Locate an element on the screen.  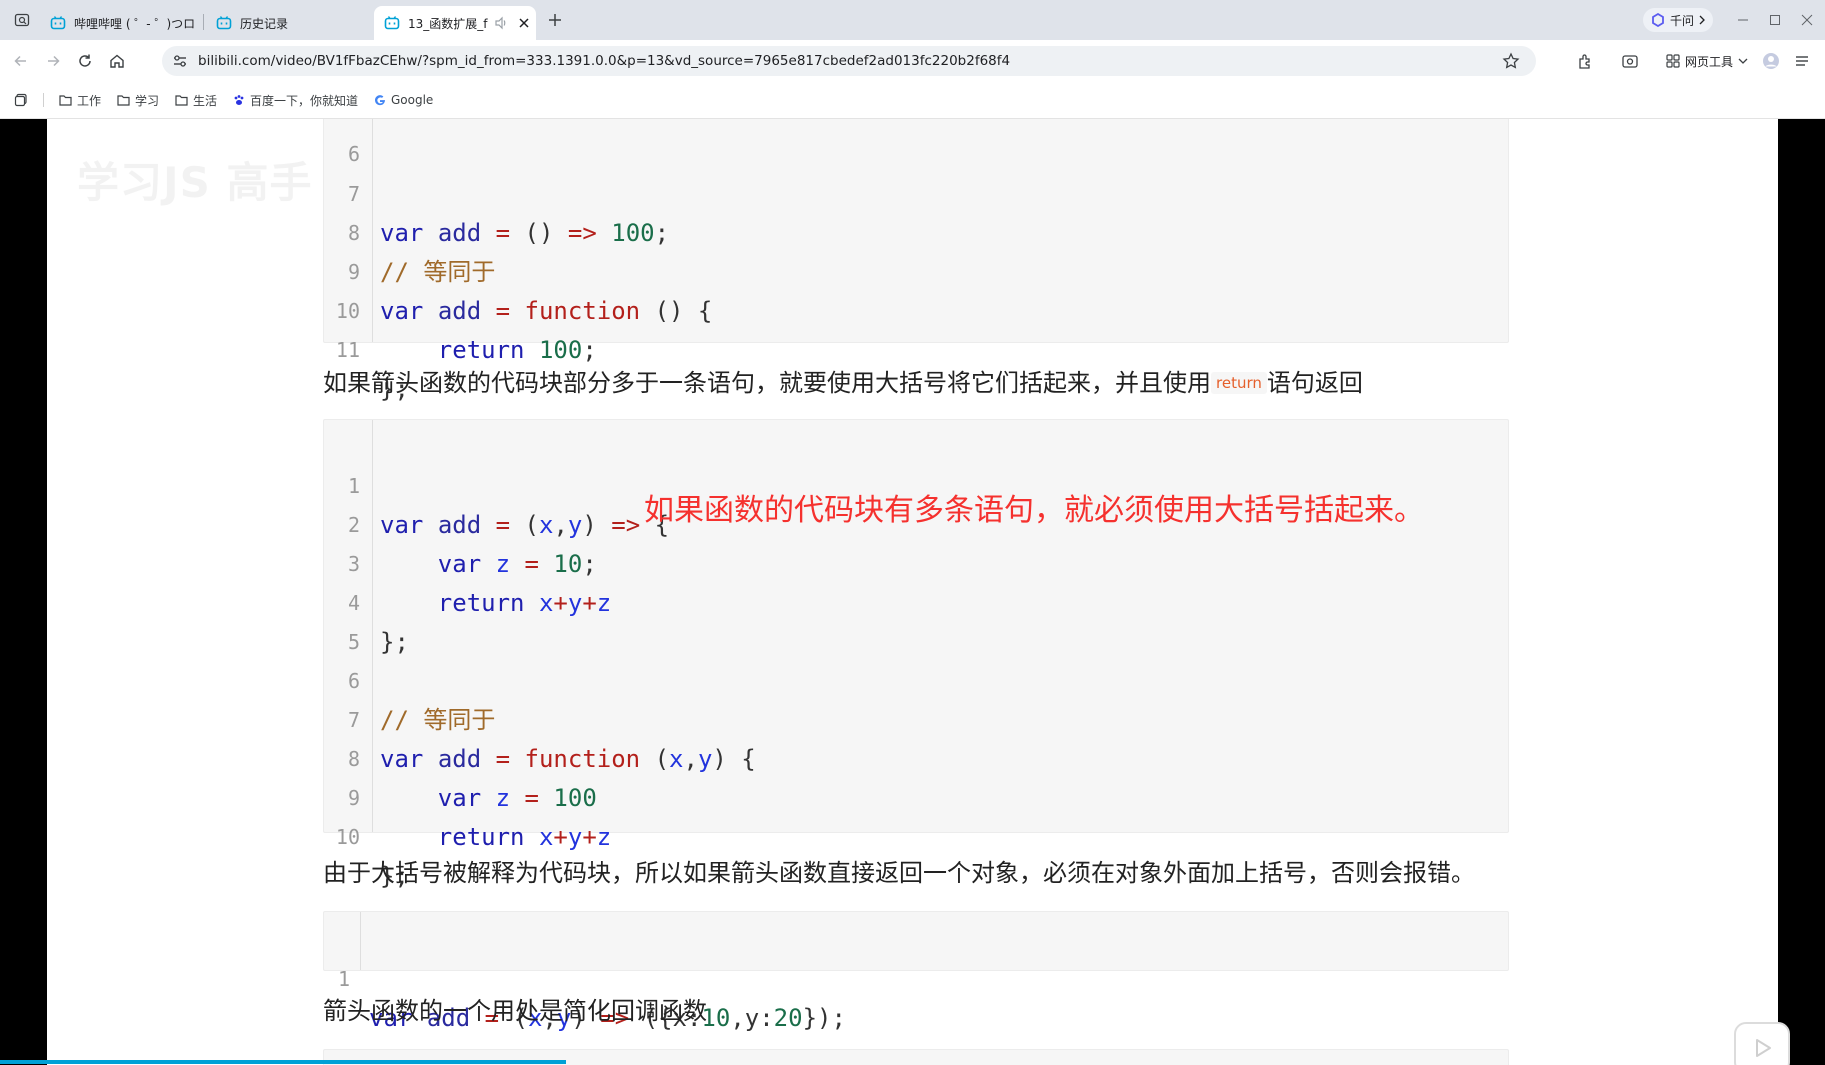
new-tab-icon is located at coordinates (555, 20).